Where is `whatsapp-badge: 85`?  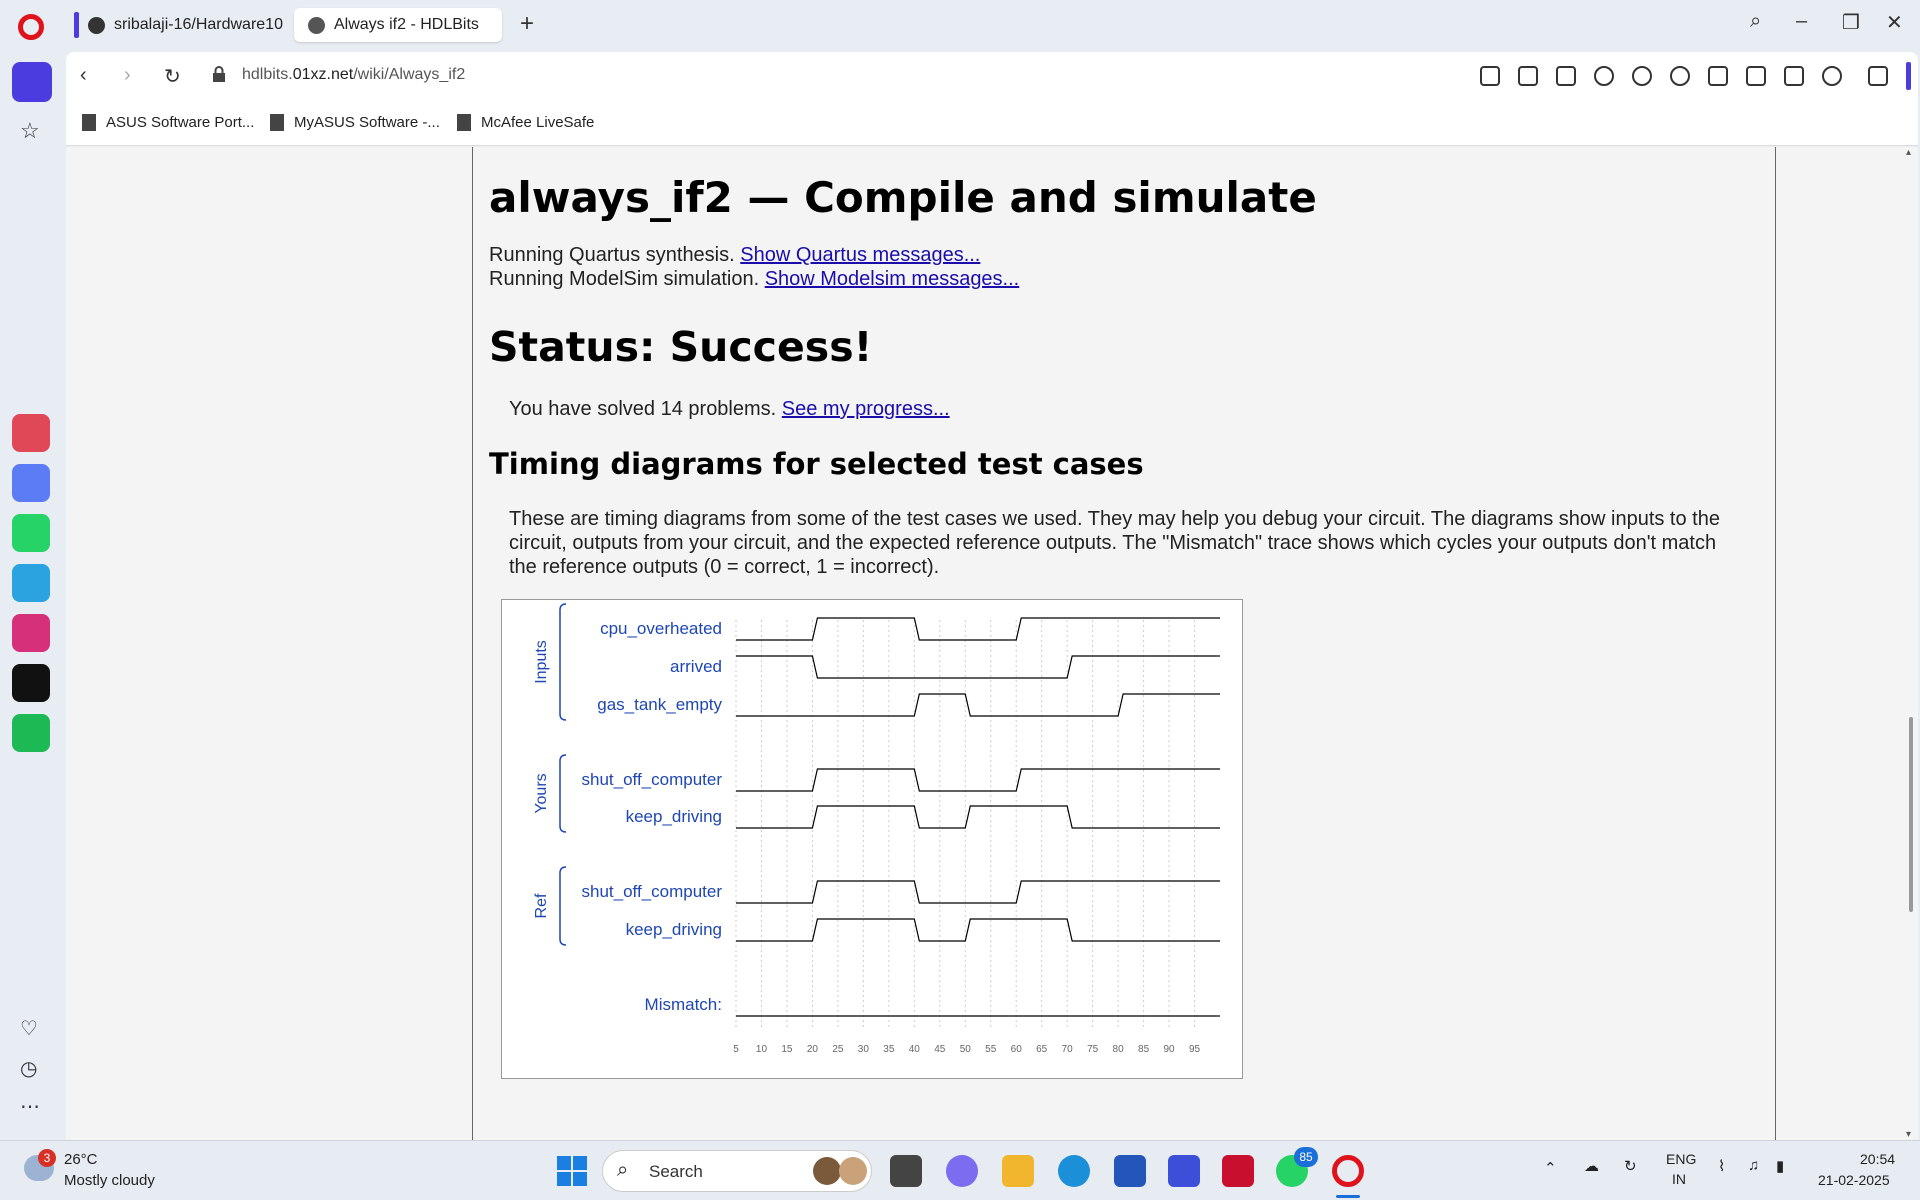 whatsapp-badge: 85 is located at coordinates (1306, 1157).